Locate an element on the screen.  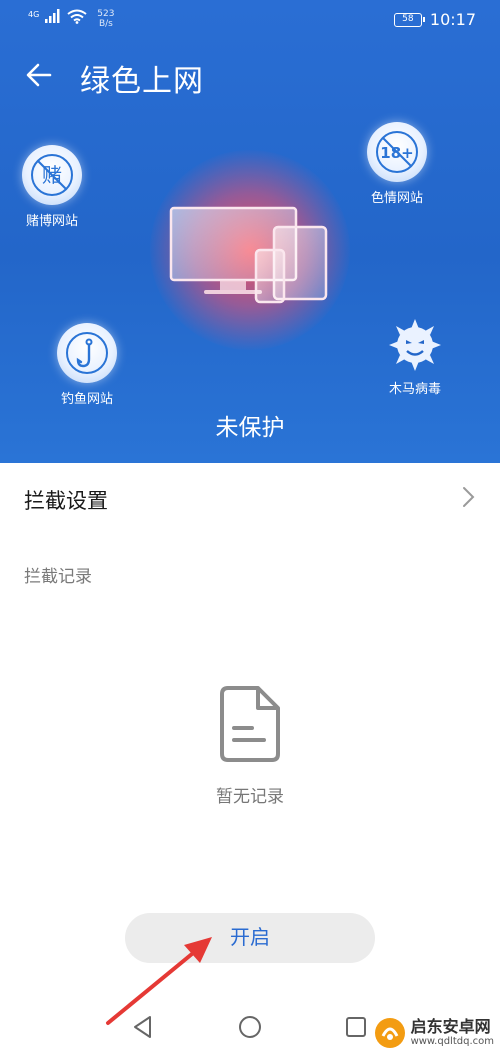
threat-virus: 木马病毒 is located at coordinates (415, 355).